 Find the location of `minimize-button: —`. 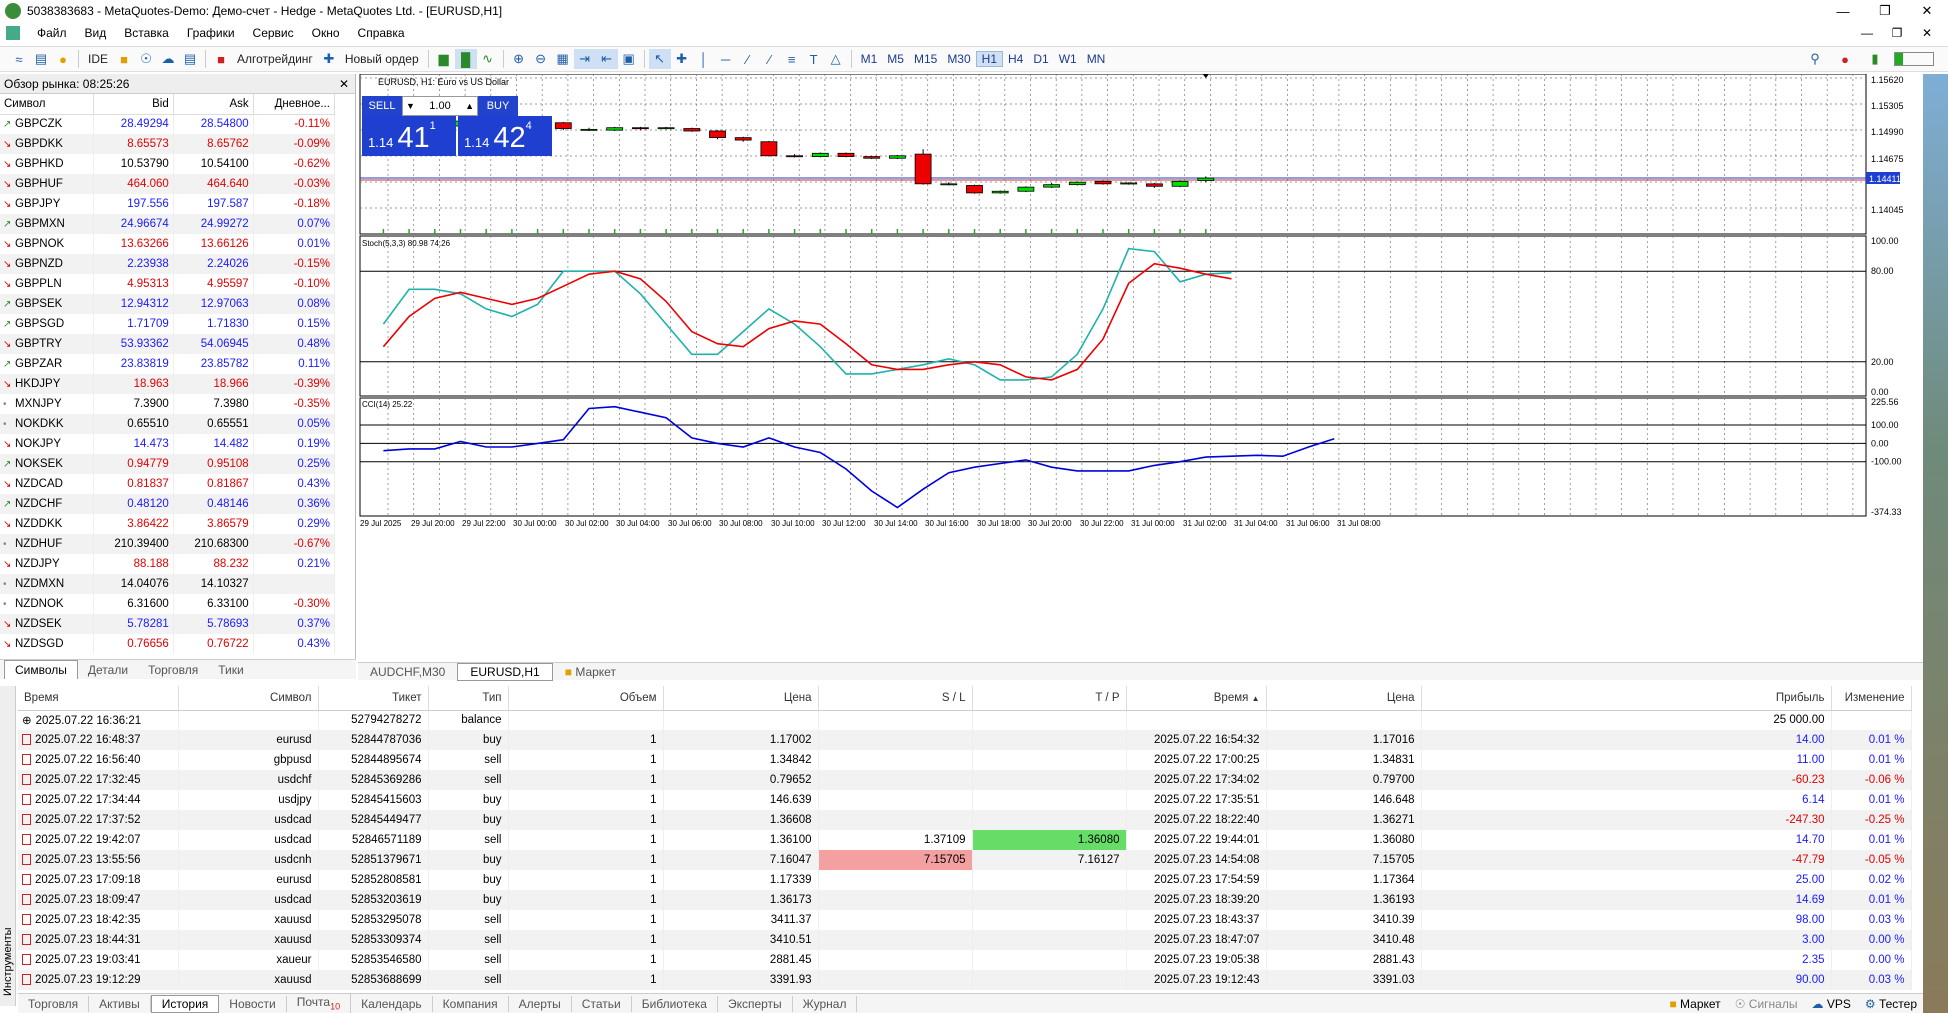

minimize-button: — is located at coordinates (1843, 11).